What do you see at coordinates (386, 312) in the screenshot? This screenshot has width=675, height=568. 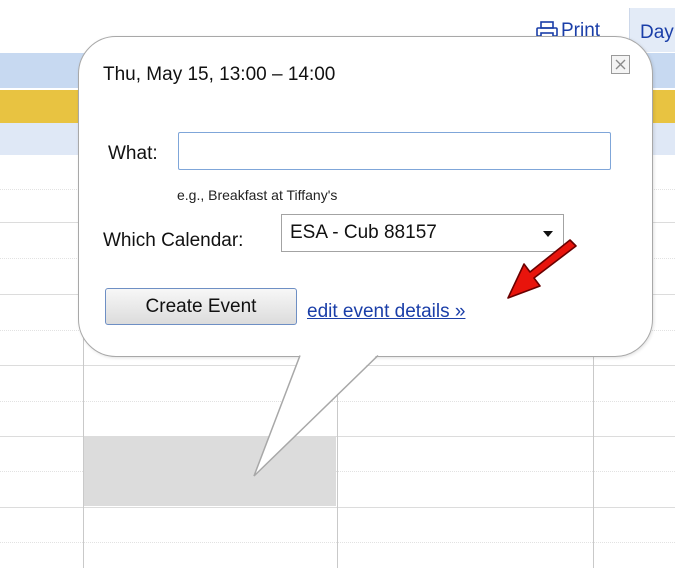 I see `edit-event-details-link: edit event details »` at bounding box center [386, 312].